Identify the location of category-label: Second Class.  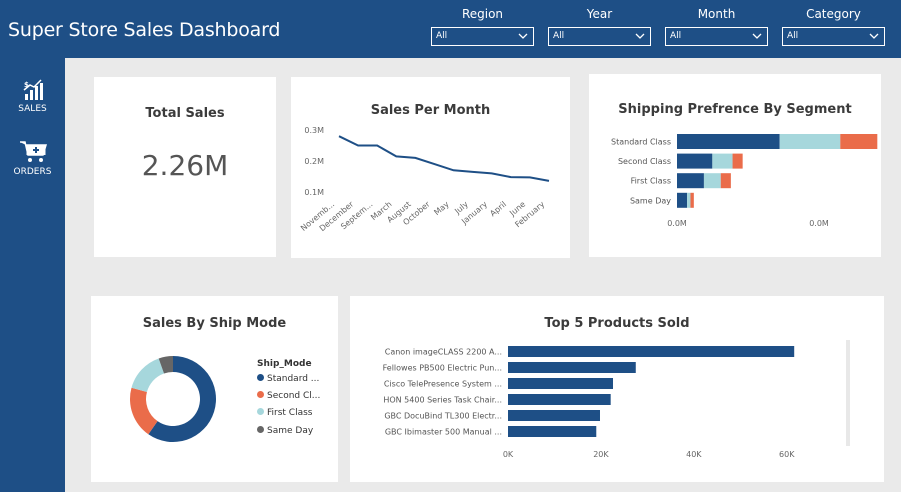
(644, 161).